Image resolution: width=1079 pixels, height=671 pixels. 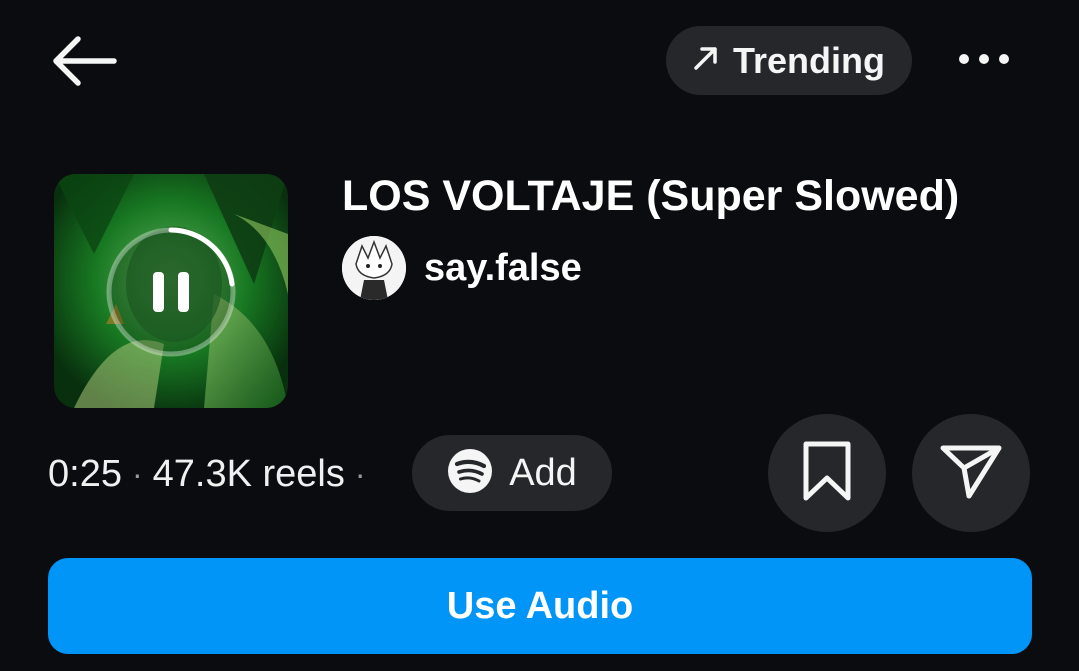 I want to click on spotify-icon, so click(x=470, y=473).